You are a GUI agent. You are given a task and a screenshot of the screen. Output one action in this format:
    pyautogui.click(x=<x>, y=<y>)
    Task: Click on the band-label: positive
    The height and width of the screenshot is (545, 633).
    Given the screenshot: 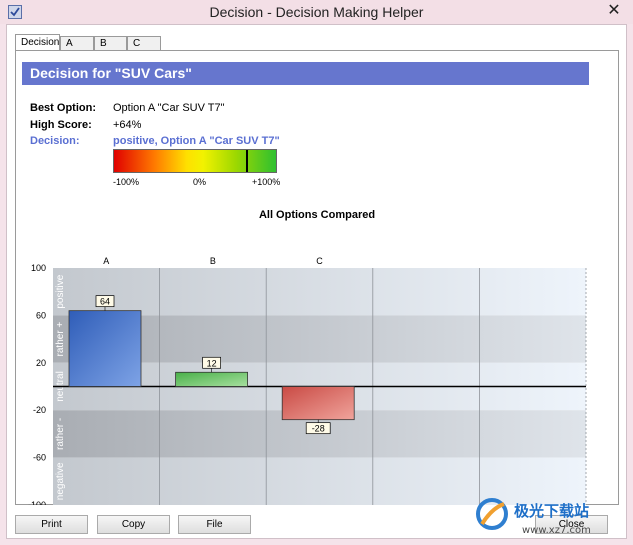 What is the action you would take?
    pyautogui.click(x=60, y=291)
    